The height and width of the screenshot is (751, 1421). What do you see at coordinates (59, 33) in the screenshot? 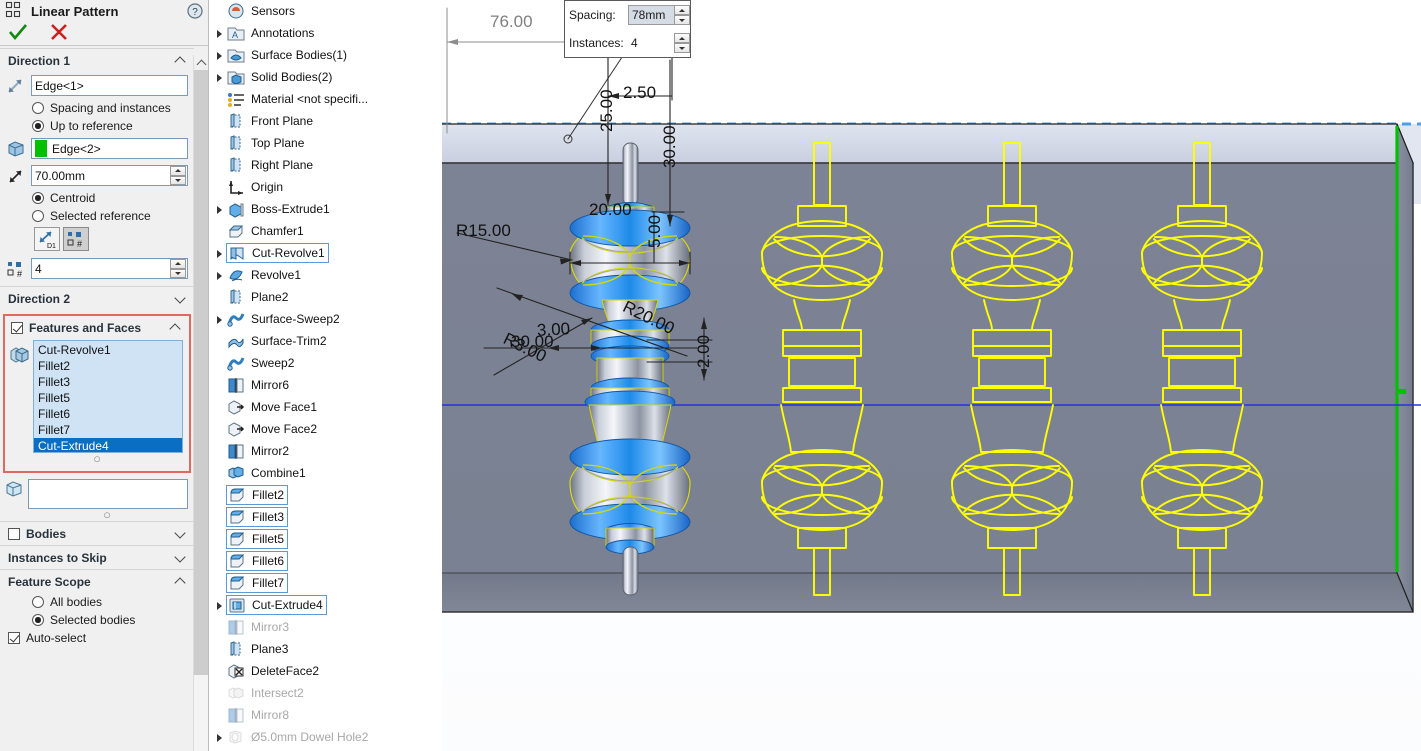
I see `cancel-button` at bounding box center [59, 33].